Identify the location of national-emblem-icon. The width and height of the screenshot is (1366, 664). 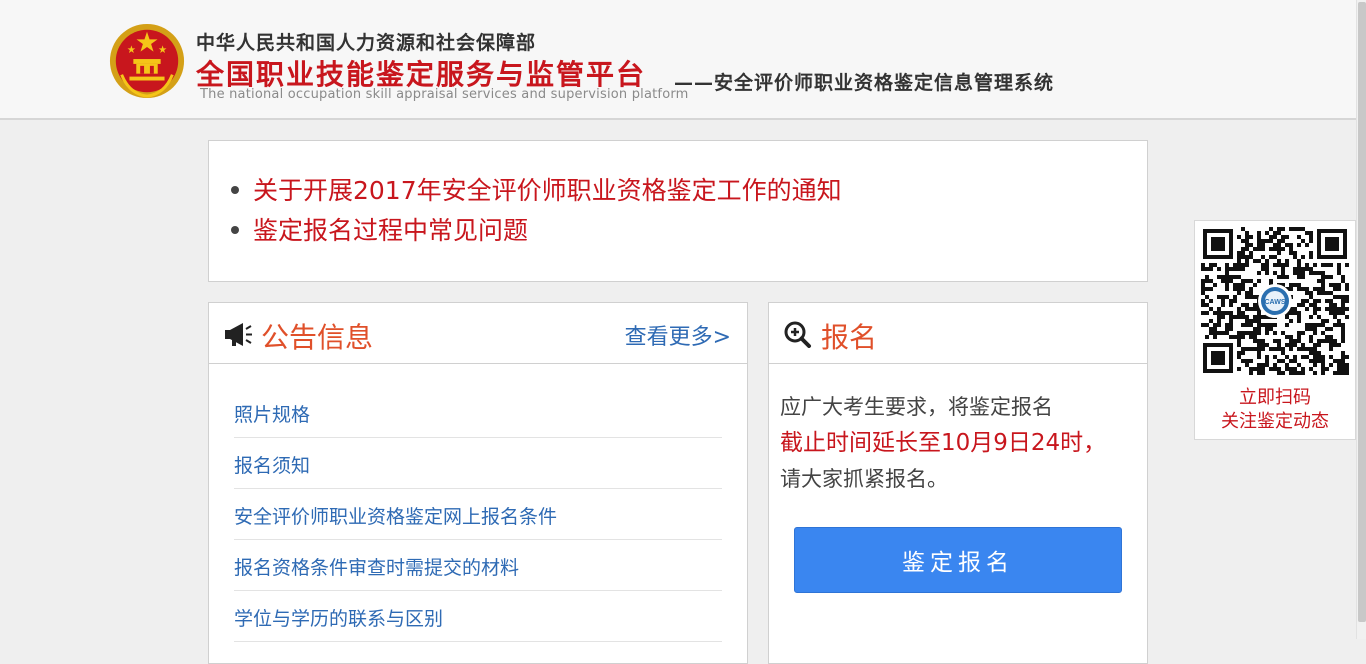
(147, 61).